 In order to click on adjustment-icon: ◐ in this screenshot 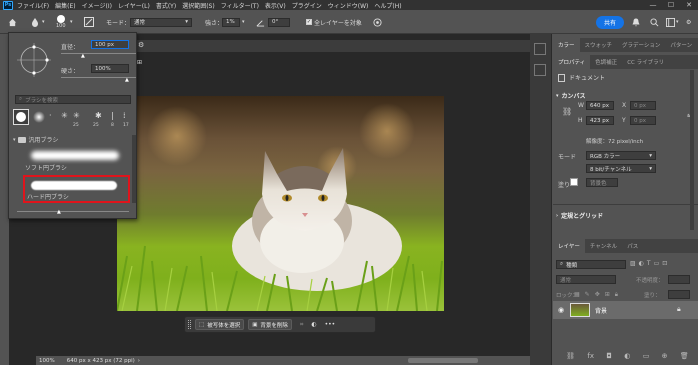, I will do `click(313, 324)`.